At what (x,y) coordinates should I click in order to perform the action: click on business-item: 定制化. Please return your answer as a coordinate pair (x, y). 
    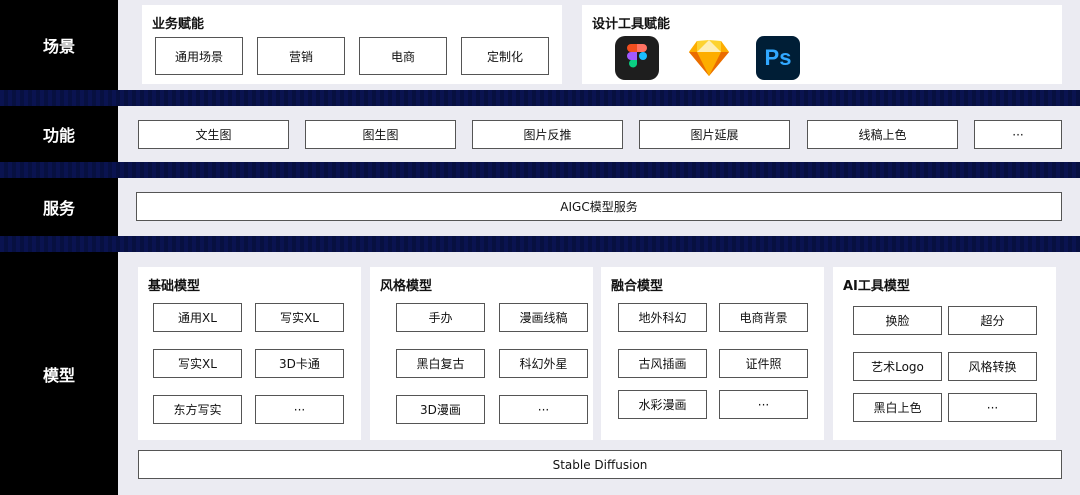
    Looking at the image, I should click on (505, 56).